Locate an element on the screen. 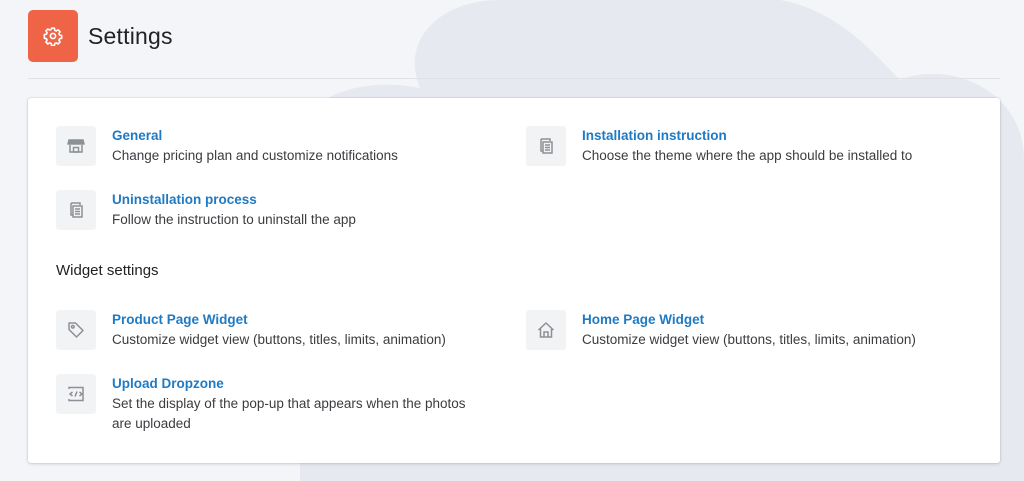 The width and height of the screenshot is (1024, 481). settings-item-title: Home Page Widget is located at coordinates (749, 320).